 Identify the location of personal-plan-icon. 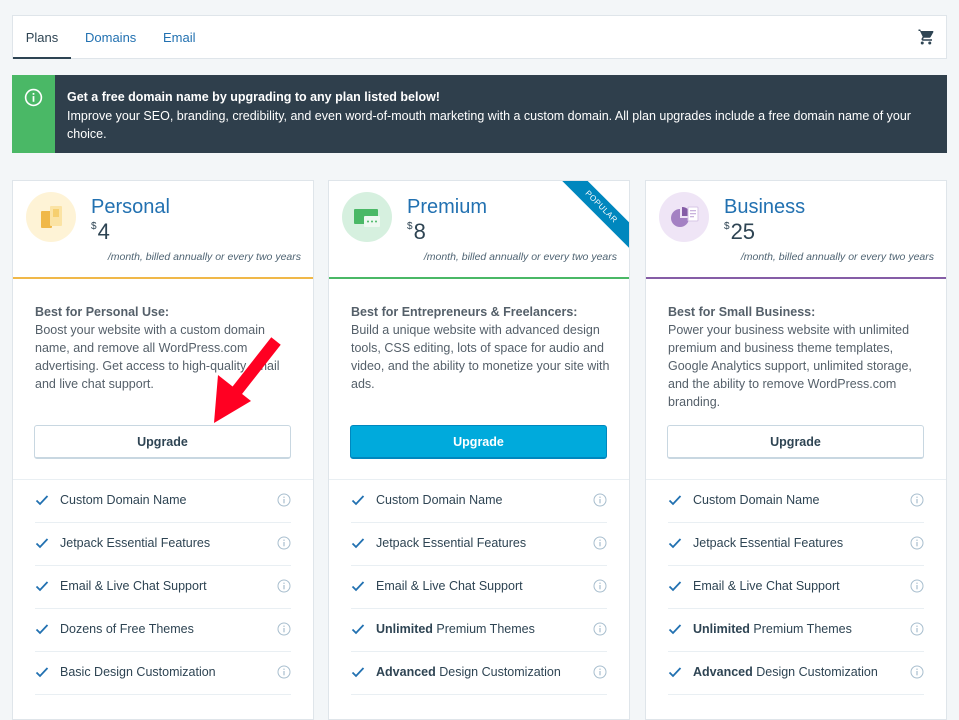
(51, 217).